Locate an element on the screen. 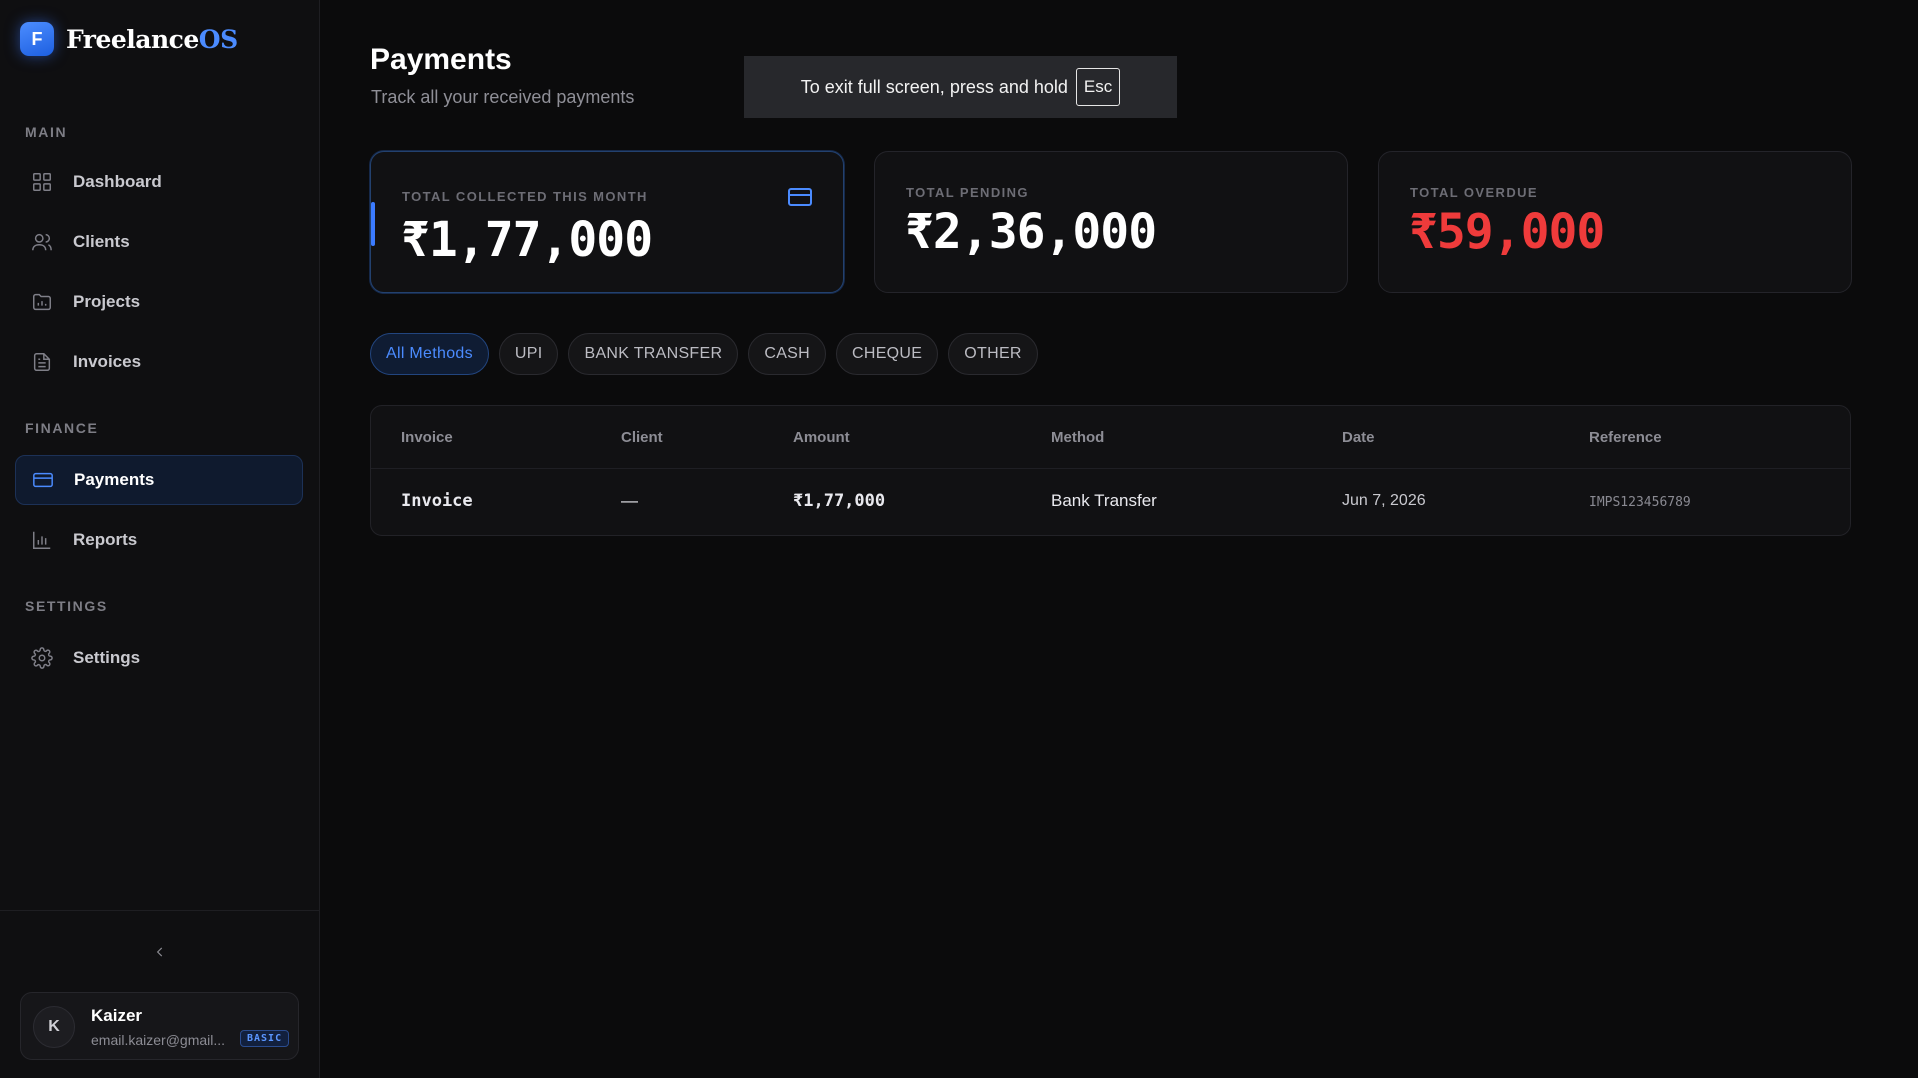  stat-value: ₹59,000 is located at coordinates (1507, 232).